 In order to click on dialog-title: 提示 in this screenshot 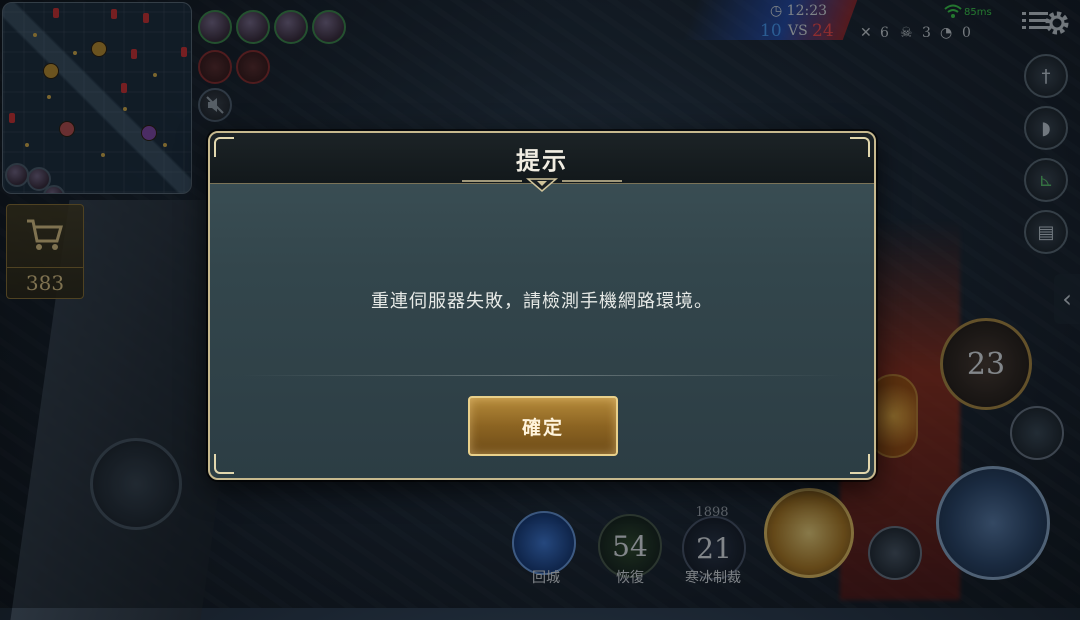, I will do `click(542, 161)`.